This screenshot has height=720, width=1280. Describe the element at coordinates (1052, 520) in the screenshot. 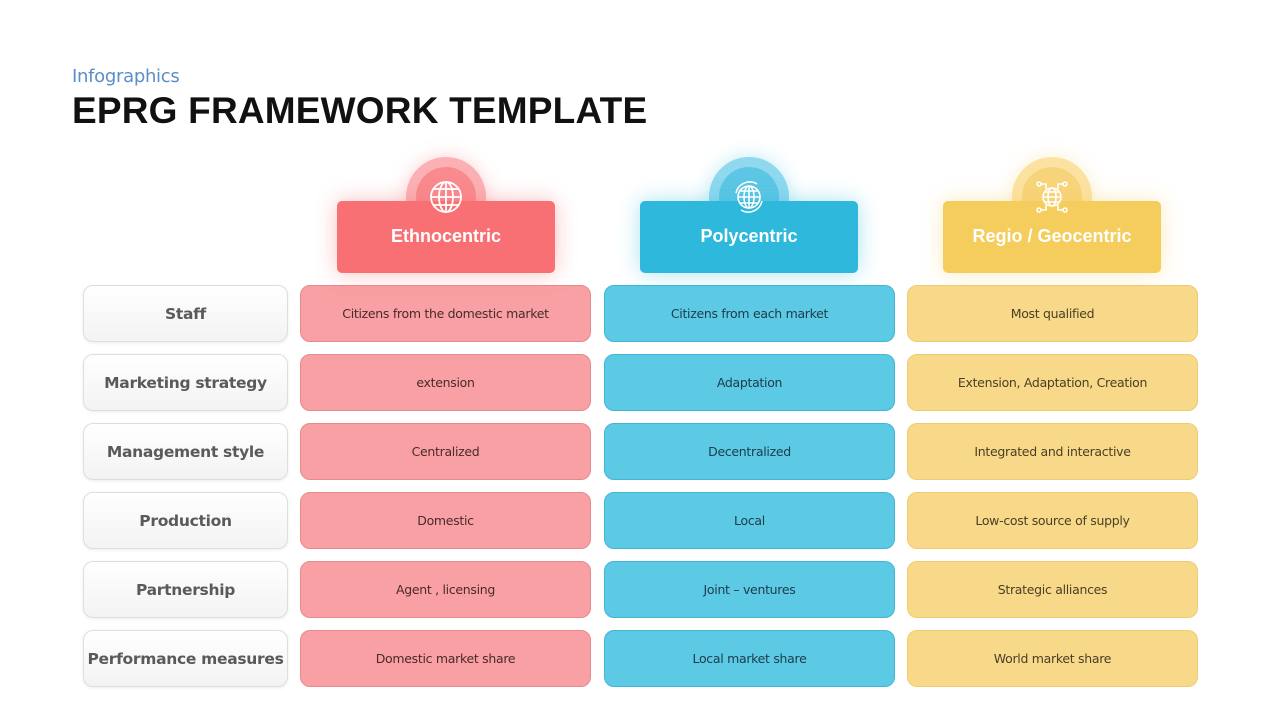

I see `cell-geocentric-production: Low-cost source of supply` at that location.